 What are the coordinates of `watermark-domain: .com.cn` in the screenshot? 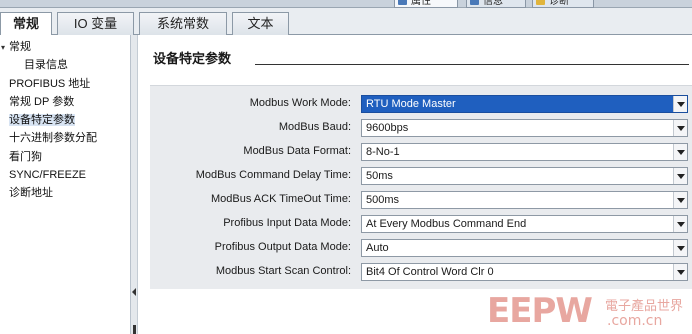 It's located at (635, 321).